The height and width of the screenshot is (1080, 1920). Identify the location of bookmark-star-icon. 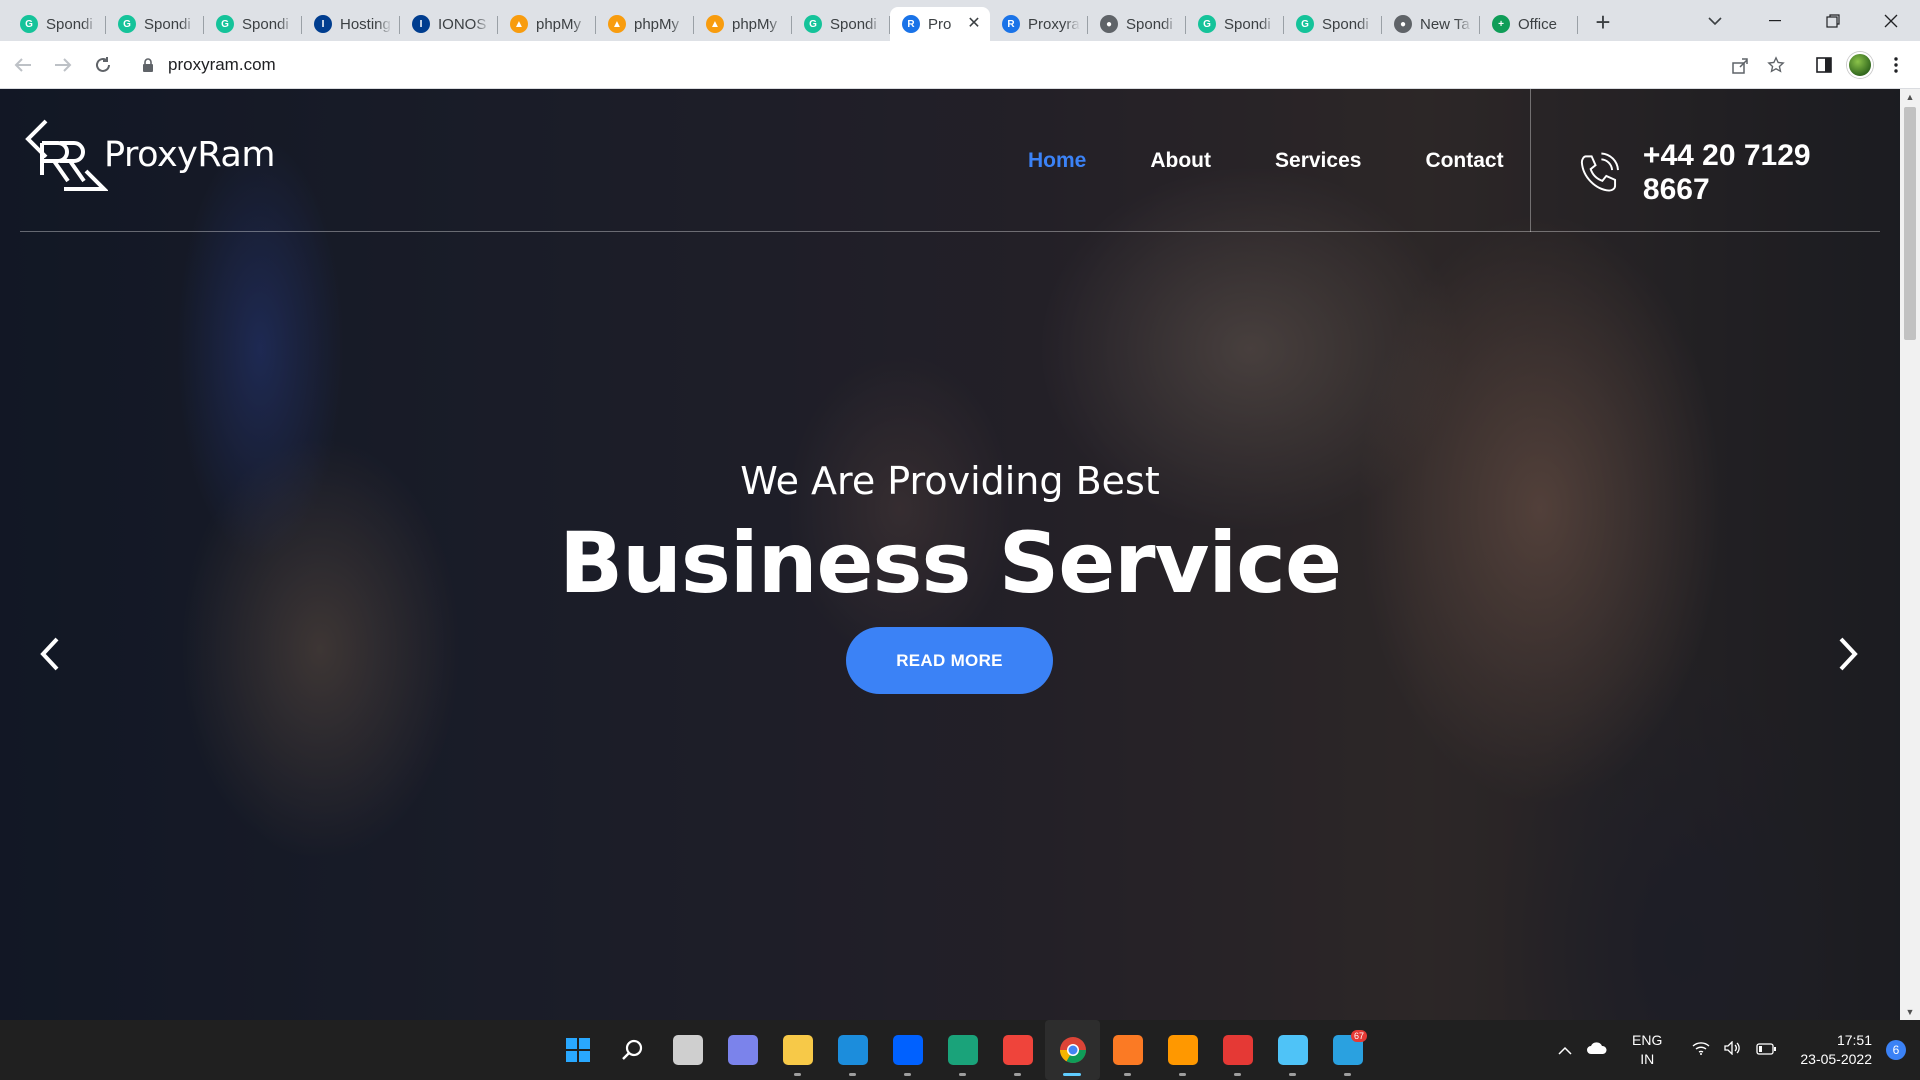
(1776, 65).